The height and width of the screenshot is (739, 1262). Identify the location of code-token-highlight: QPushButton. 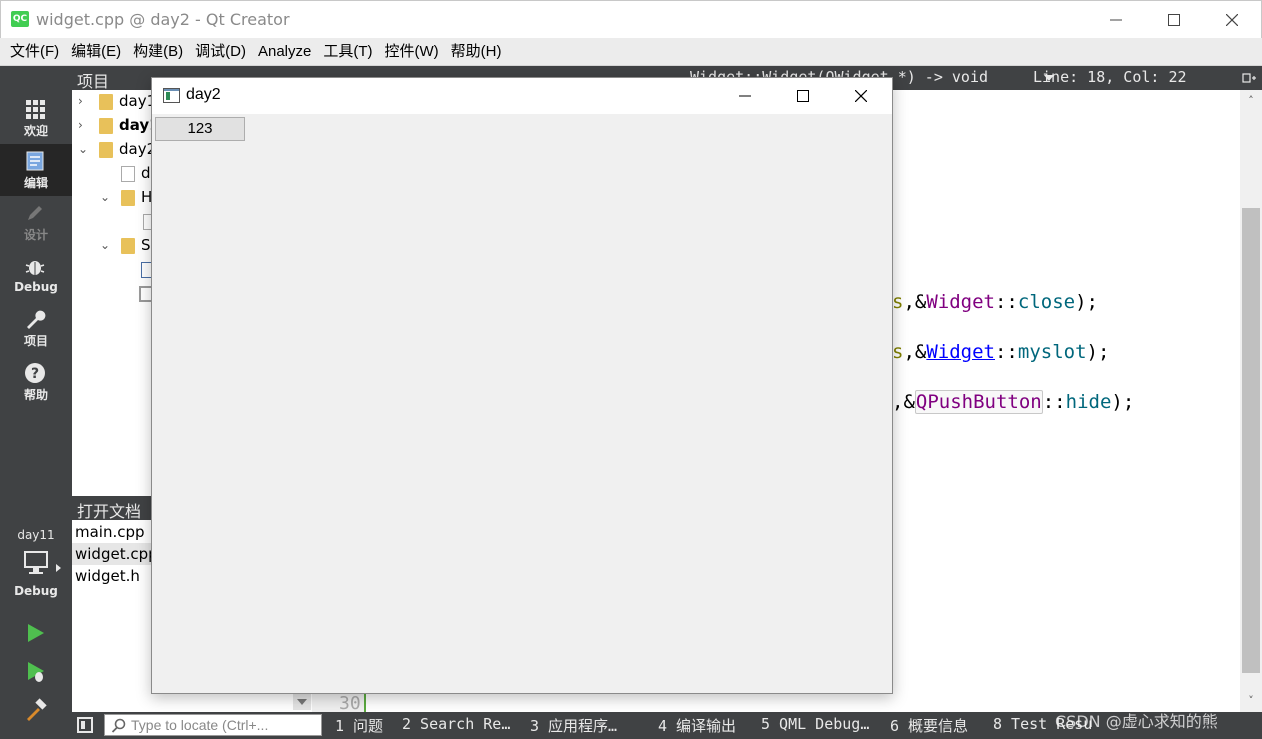
(978, 402).